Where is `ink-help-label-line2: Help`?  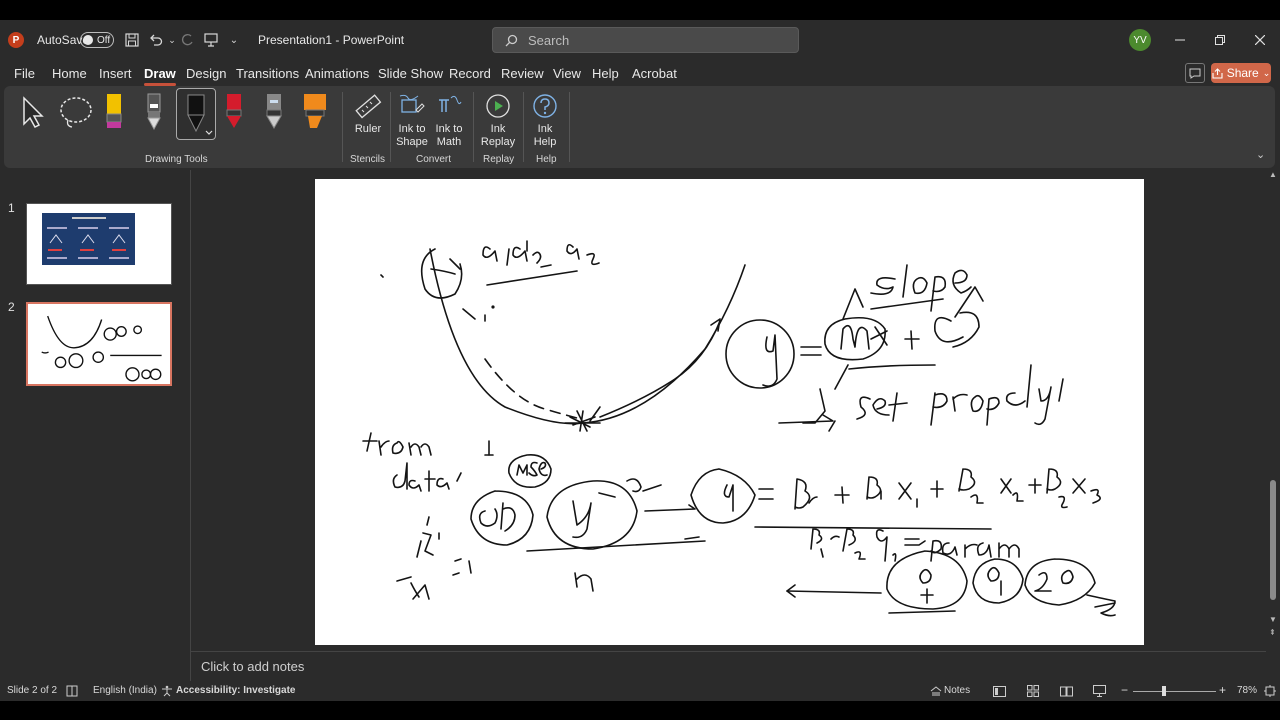 ink-help-label-line2: Help is located at coordinates (545, 142).